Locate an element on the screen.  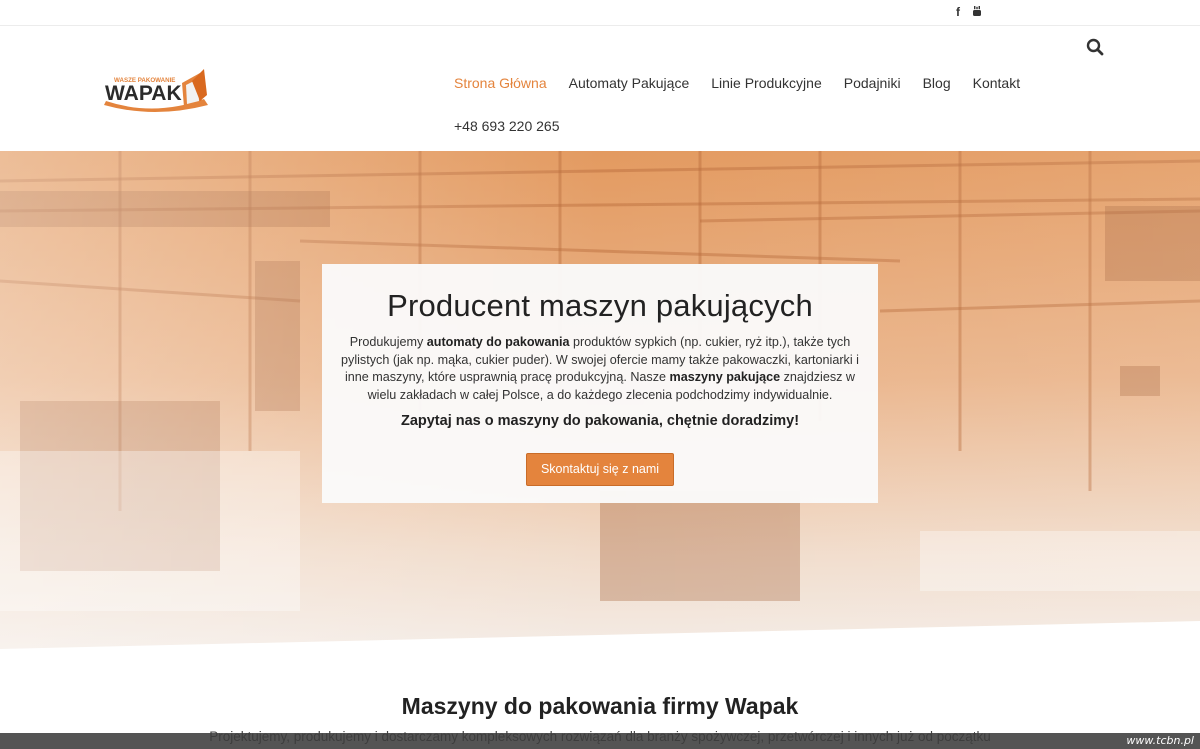
hero-text-part: Produkujemy is located at coordinates (388, 342).